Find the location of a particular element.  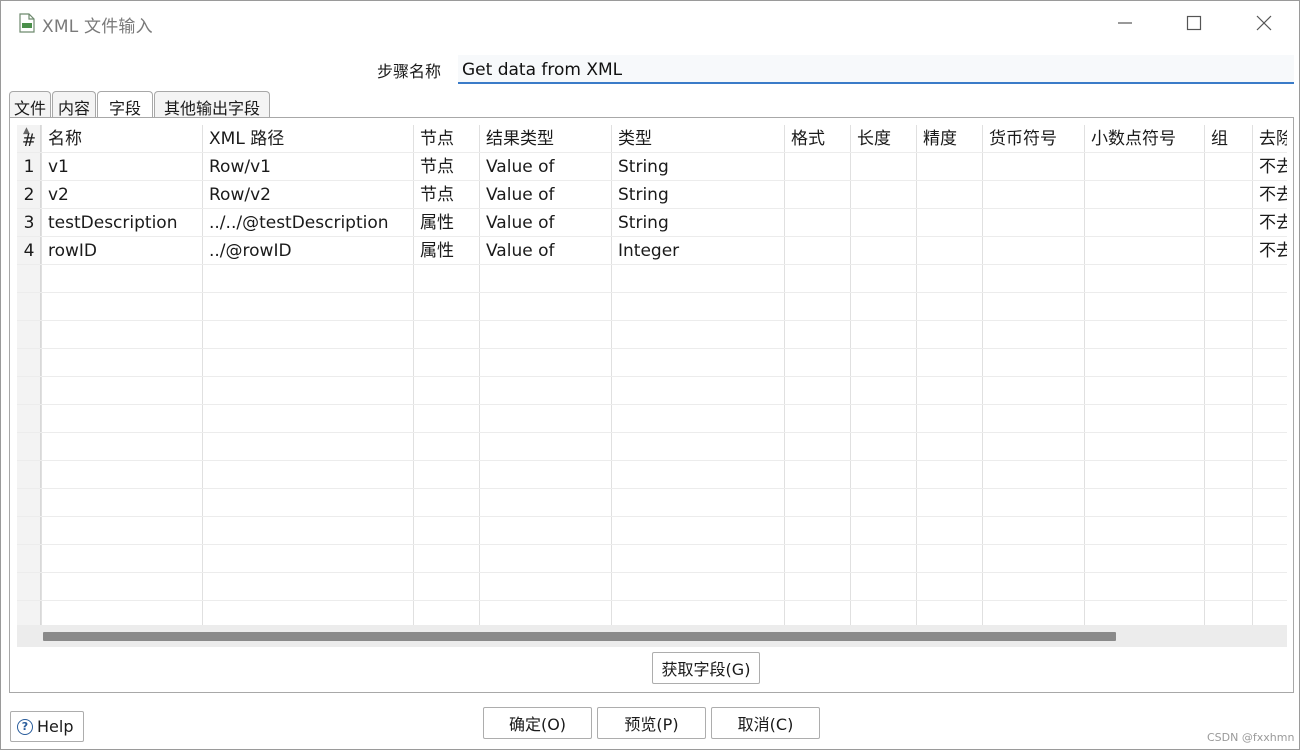

cell-type: Integer is located at coordinates (698, 251).